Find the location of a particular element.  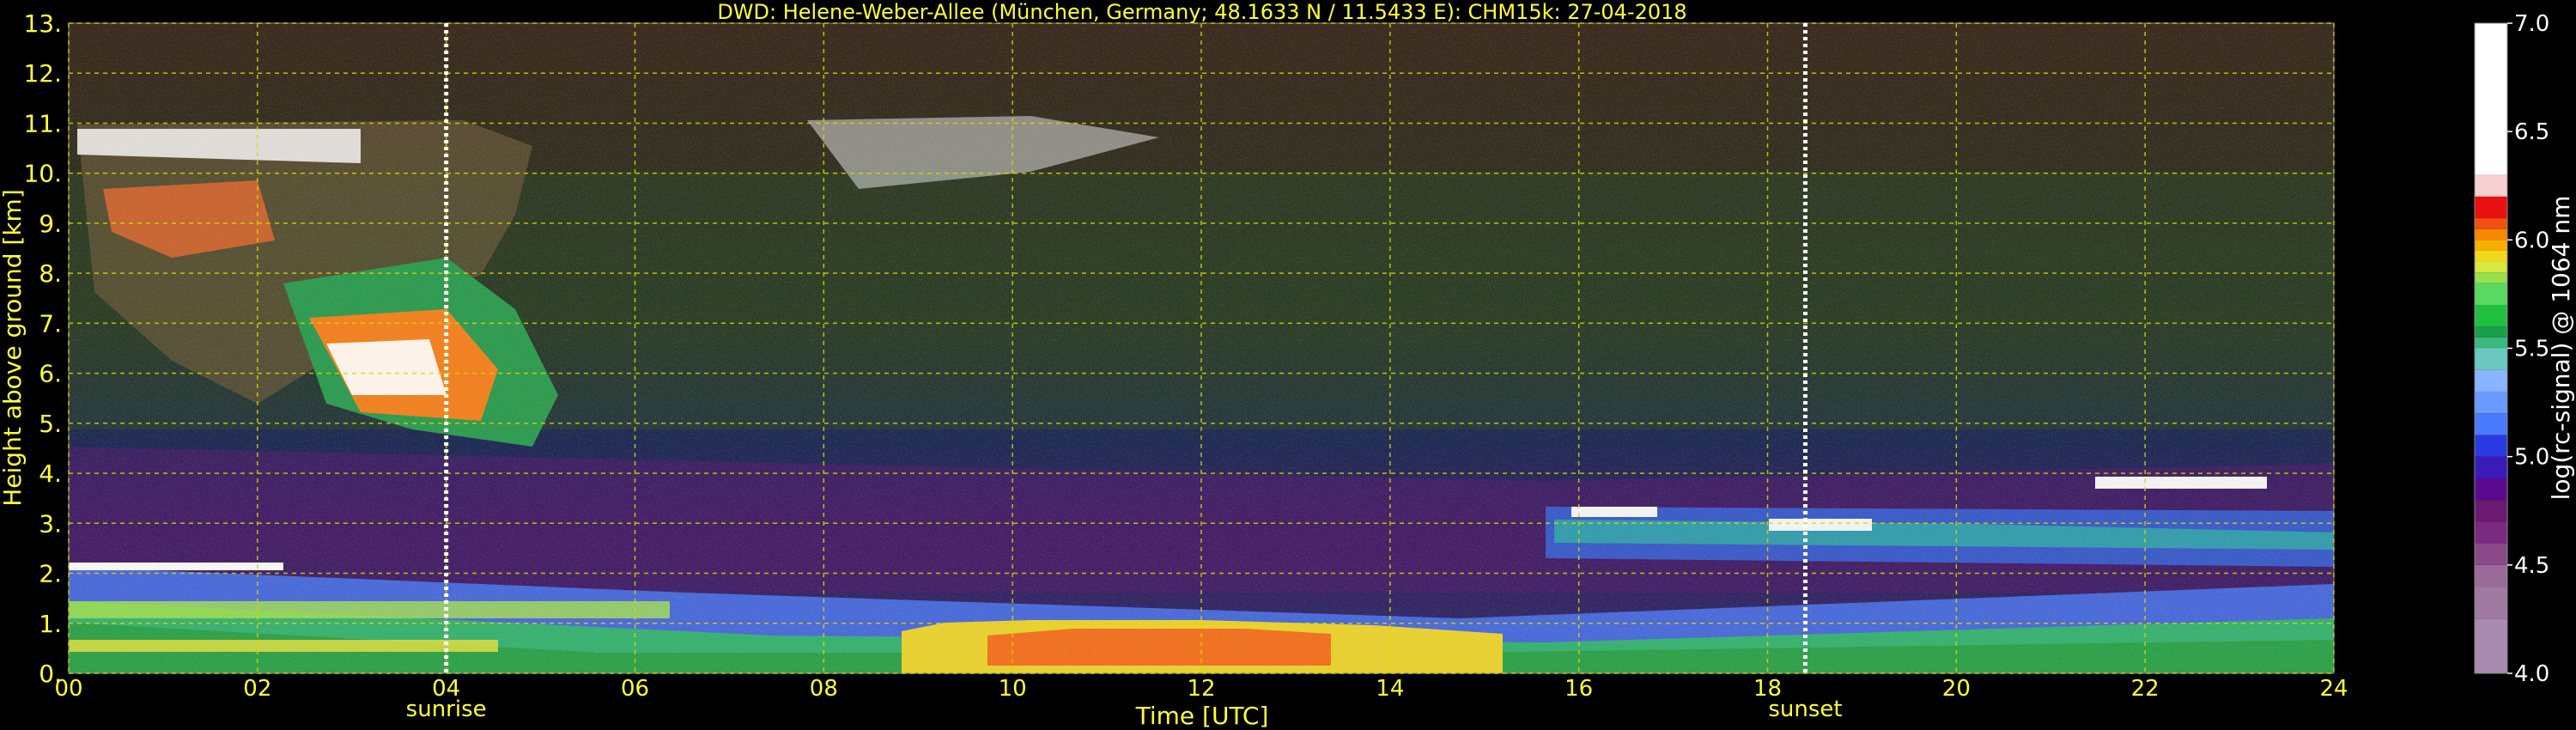

y-tick-label: 2. is located at coordinates (50, 574).